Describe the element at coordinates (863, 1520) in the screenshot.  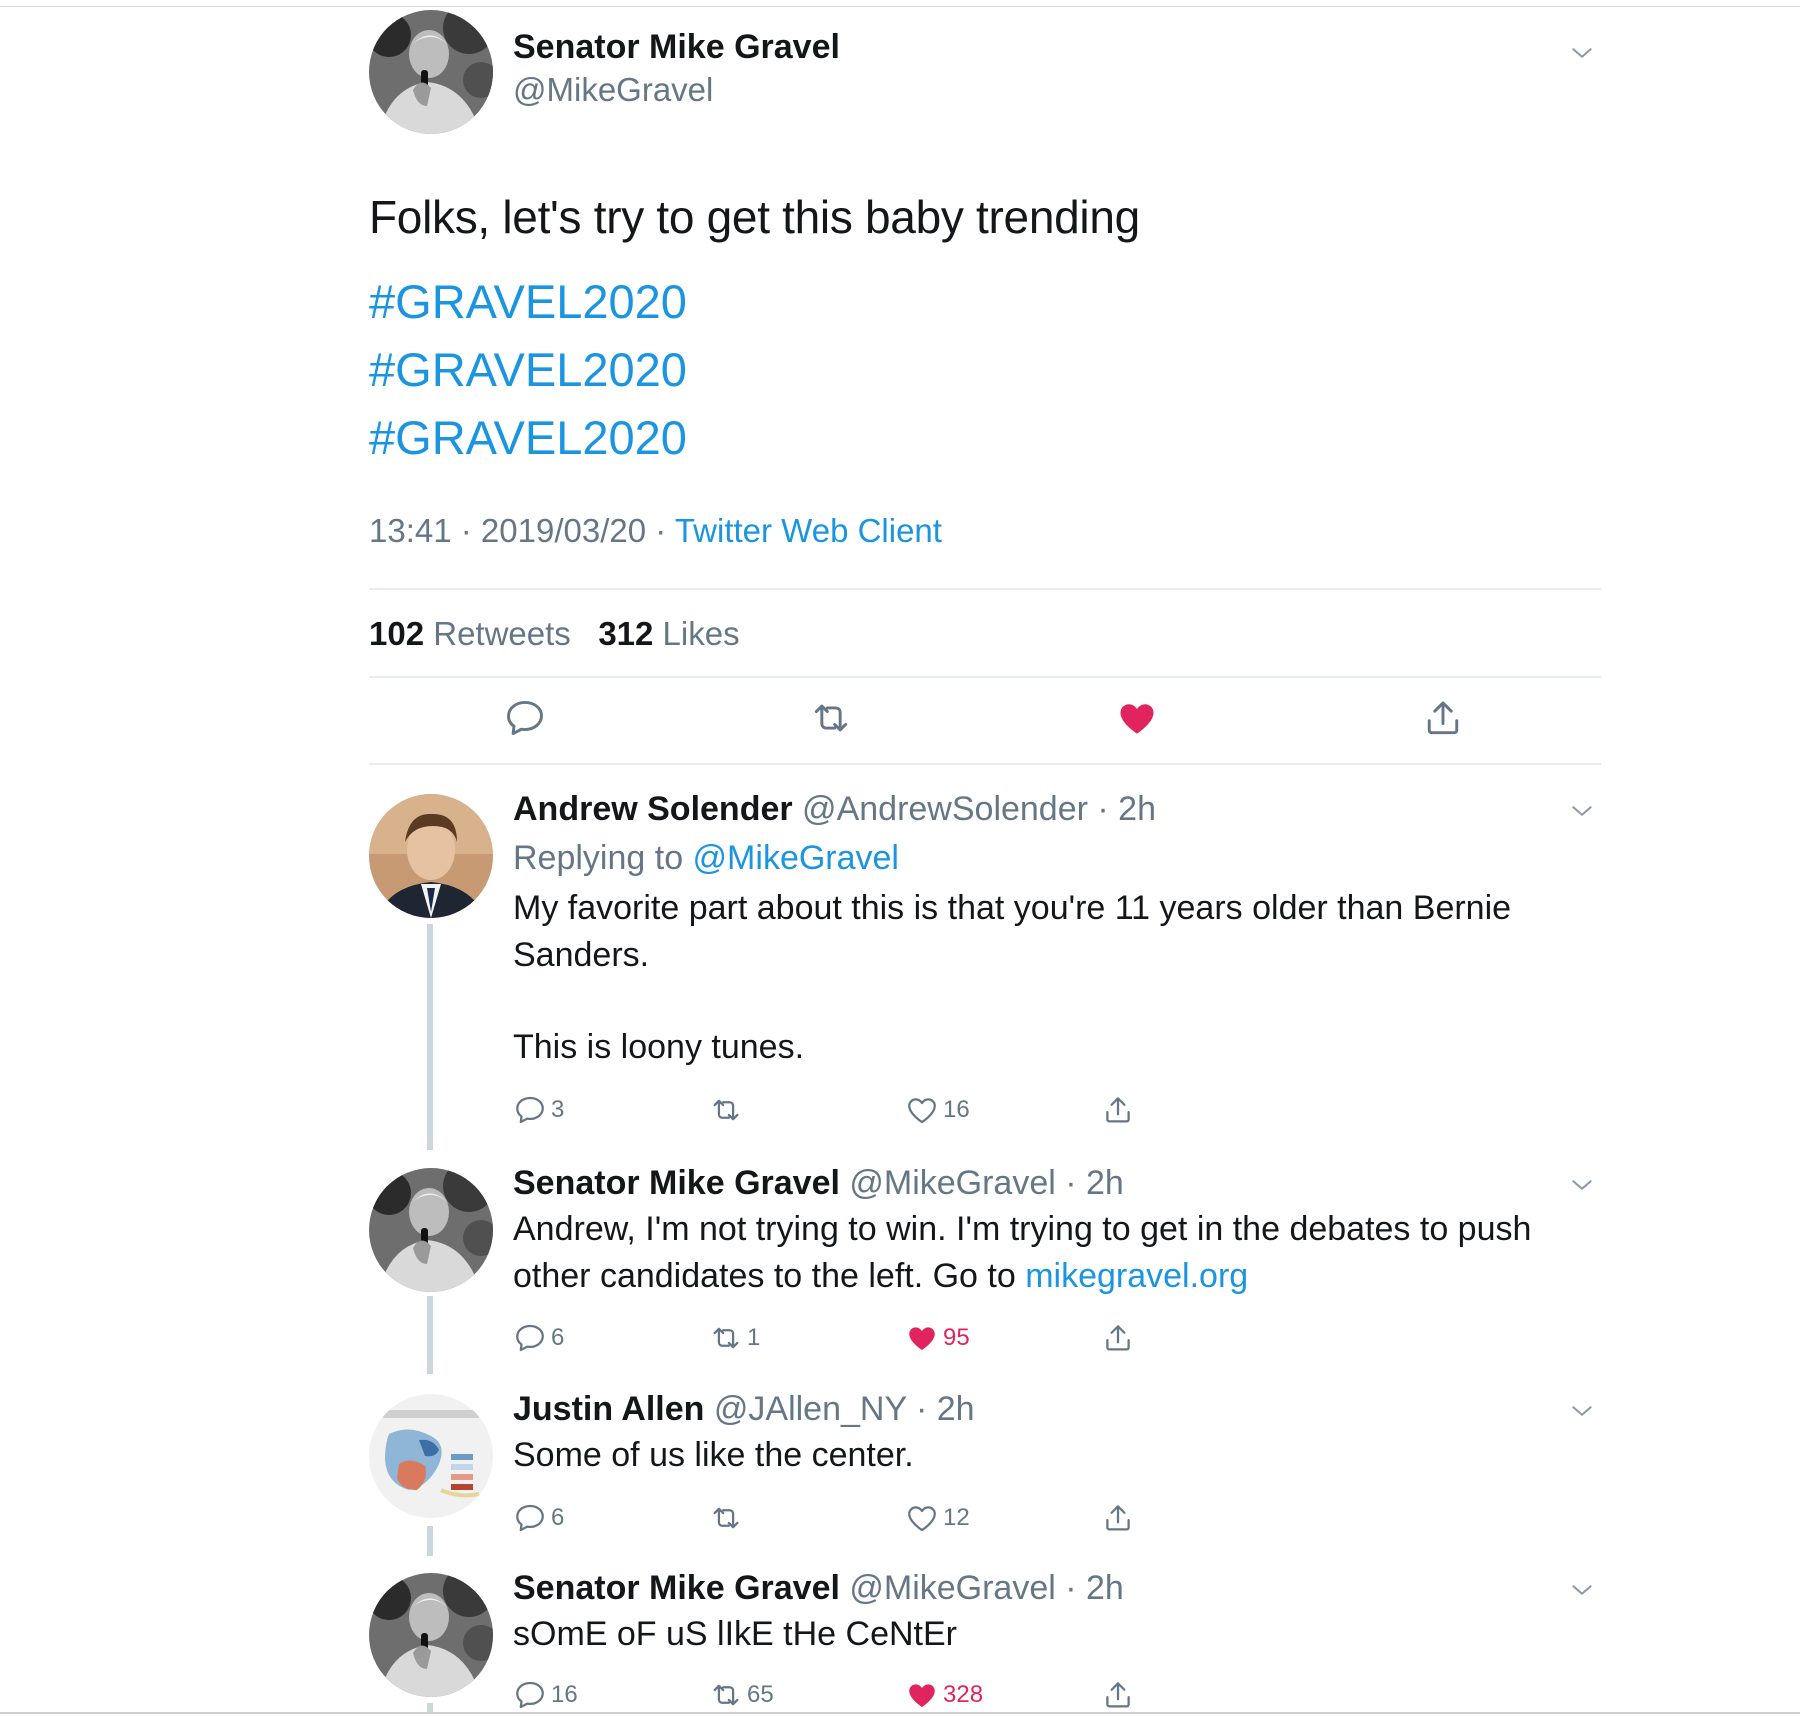
I see `tweet-actions: 6 12` at that location.